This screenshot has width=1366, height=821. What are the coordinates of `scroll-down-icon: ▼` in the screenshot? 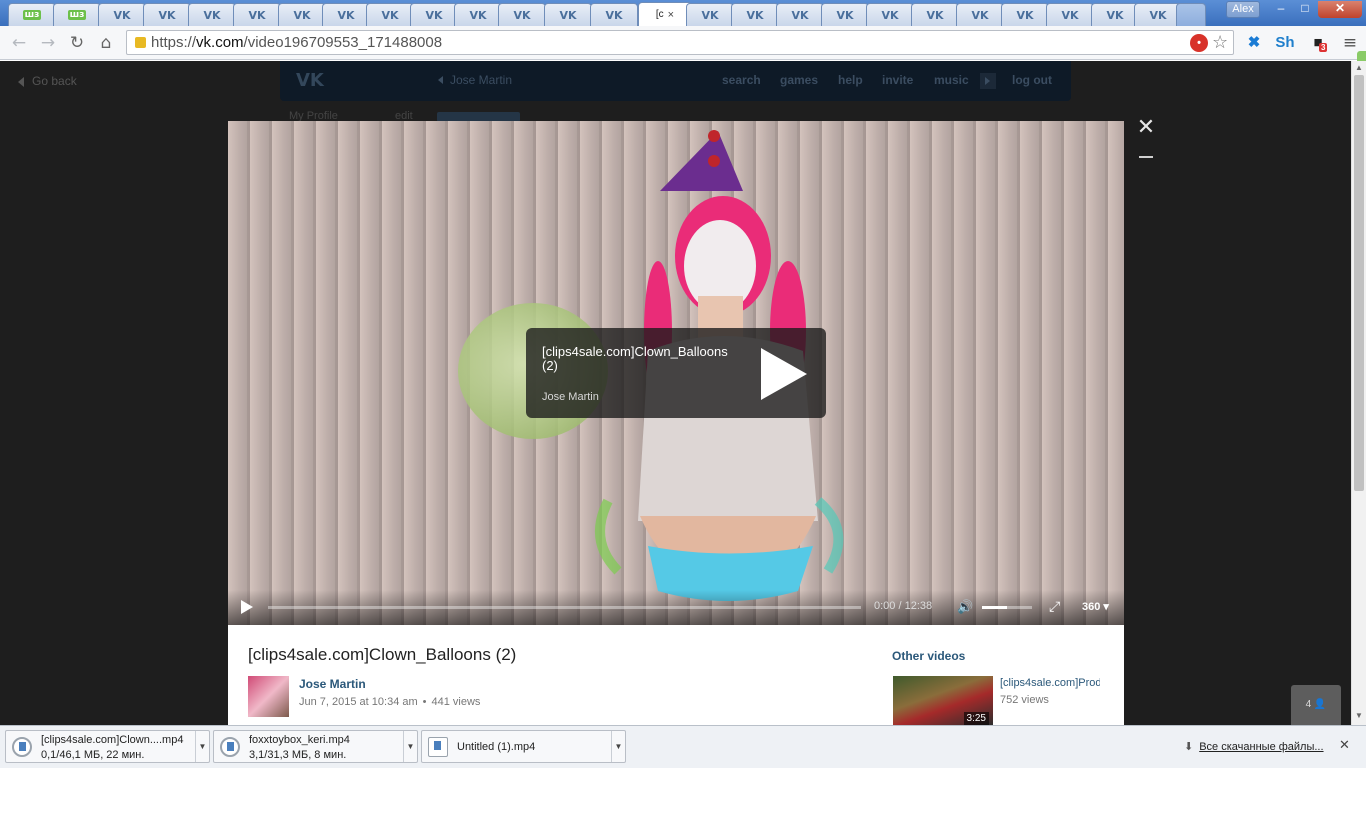 It's located at (1359, 715).